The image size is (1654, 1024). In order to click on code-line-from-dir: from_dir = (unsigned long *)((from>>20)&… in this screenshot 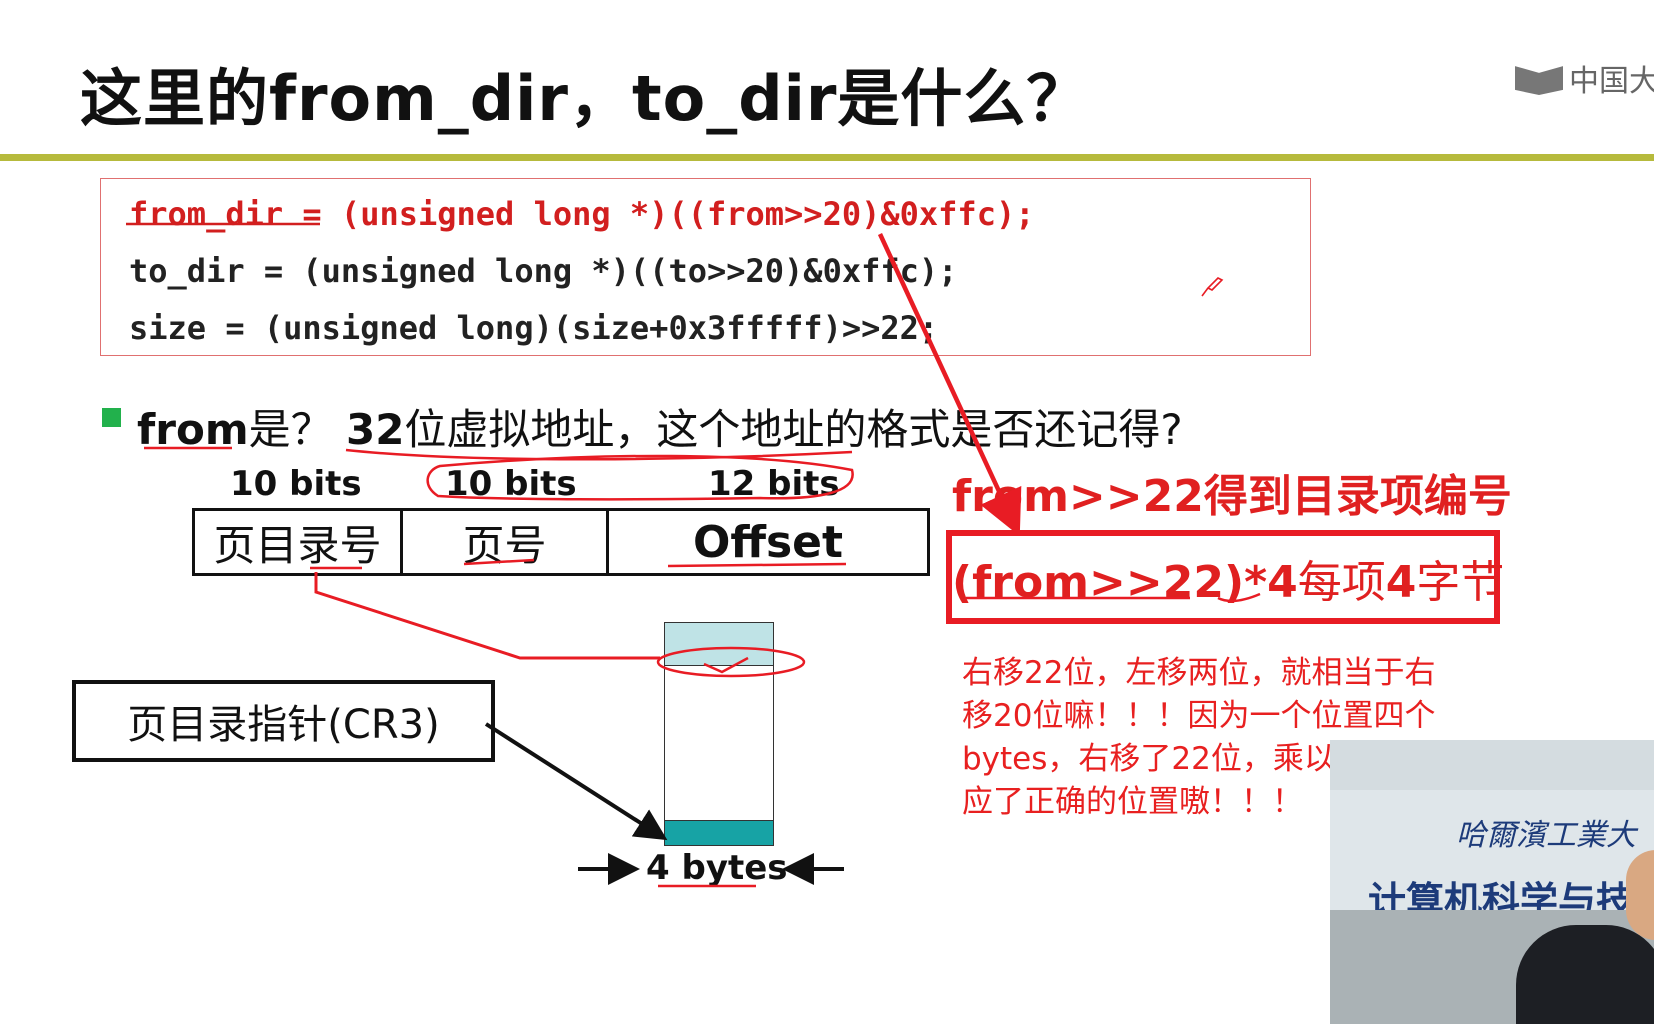, I will do `click(582, 214)`.